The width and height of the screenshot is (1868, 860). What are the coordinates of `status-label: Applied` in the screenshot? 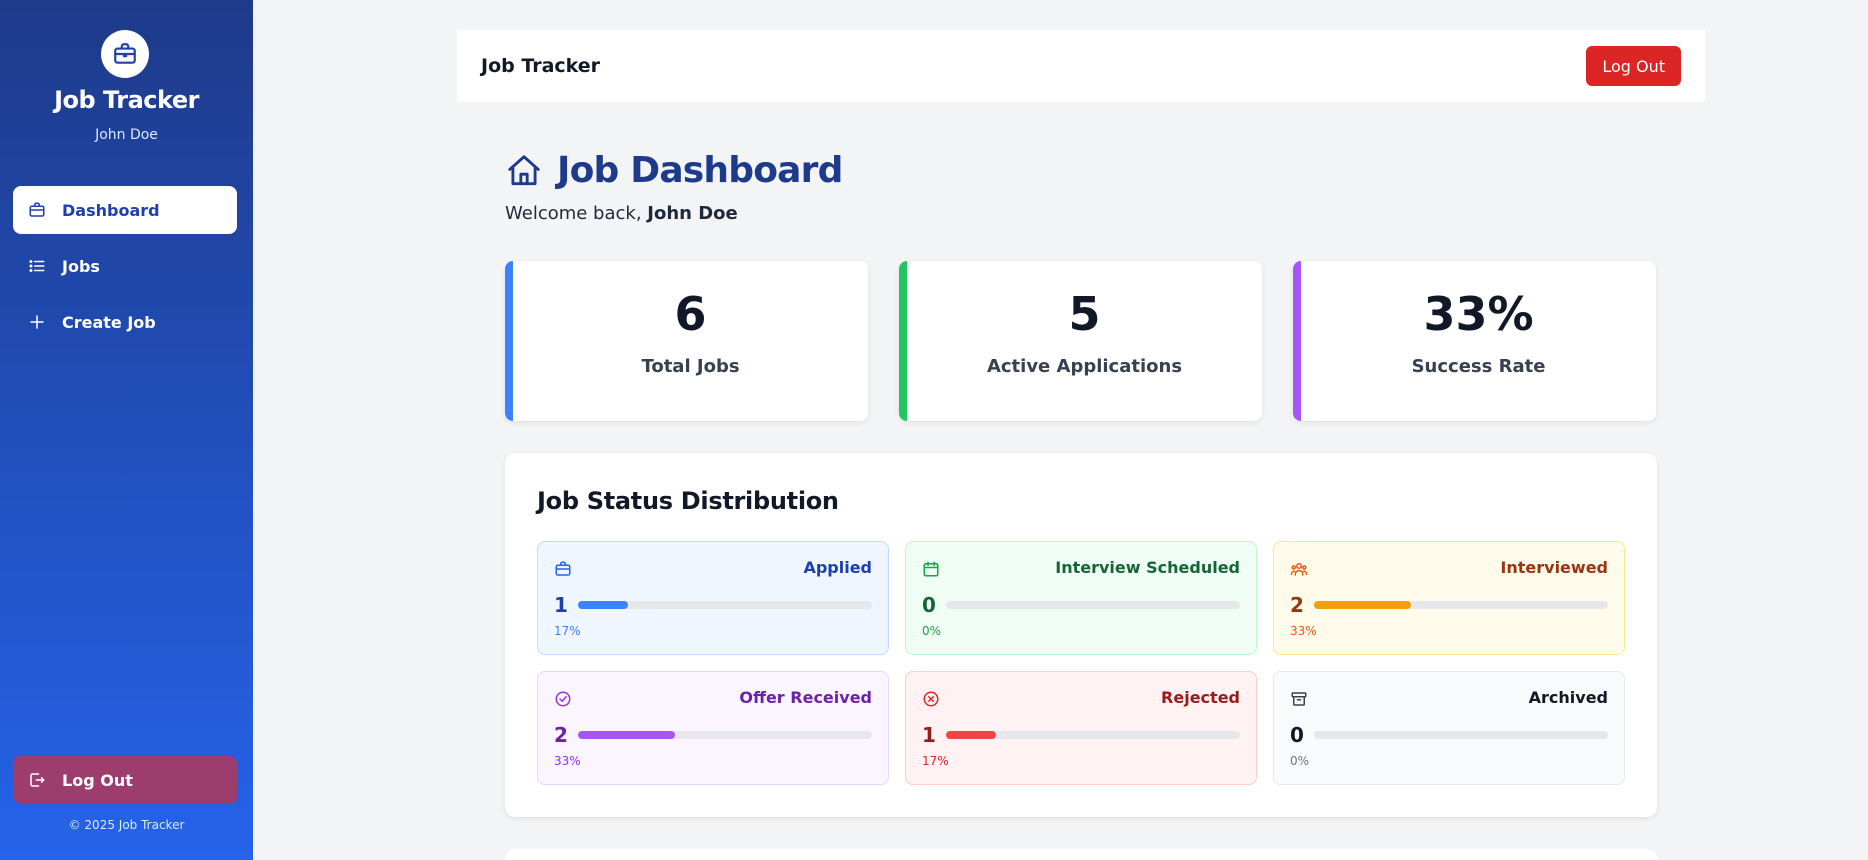 It's located at (837, 567).